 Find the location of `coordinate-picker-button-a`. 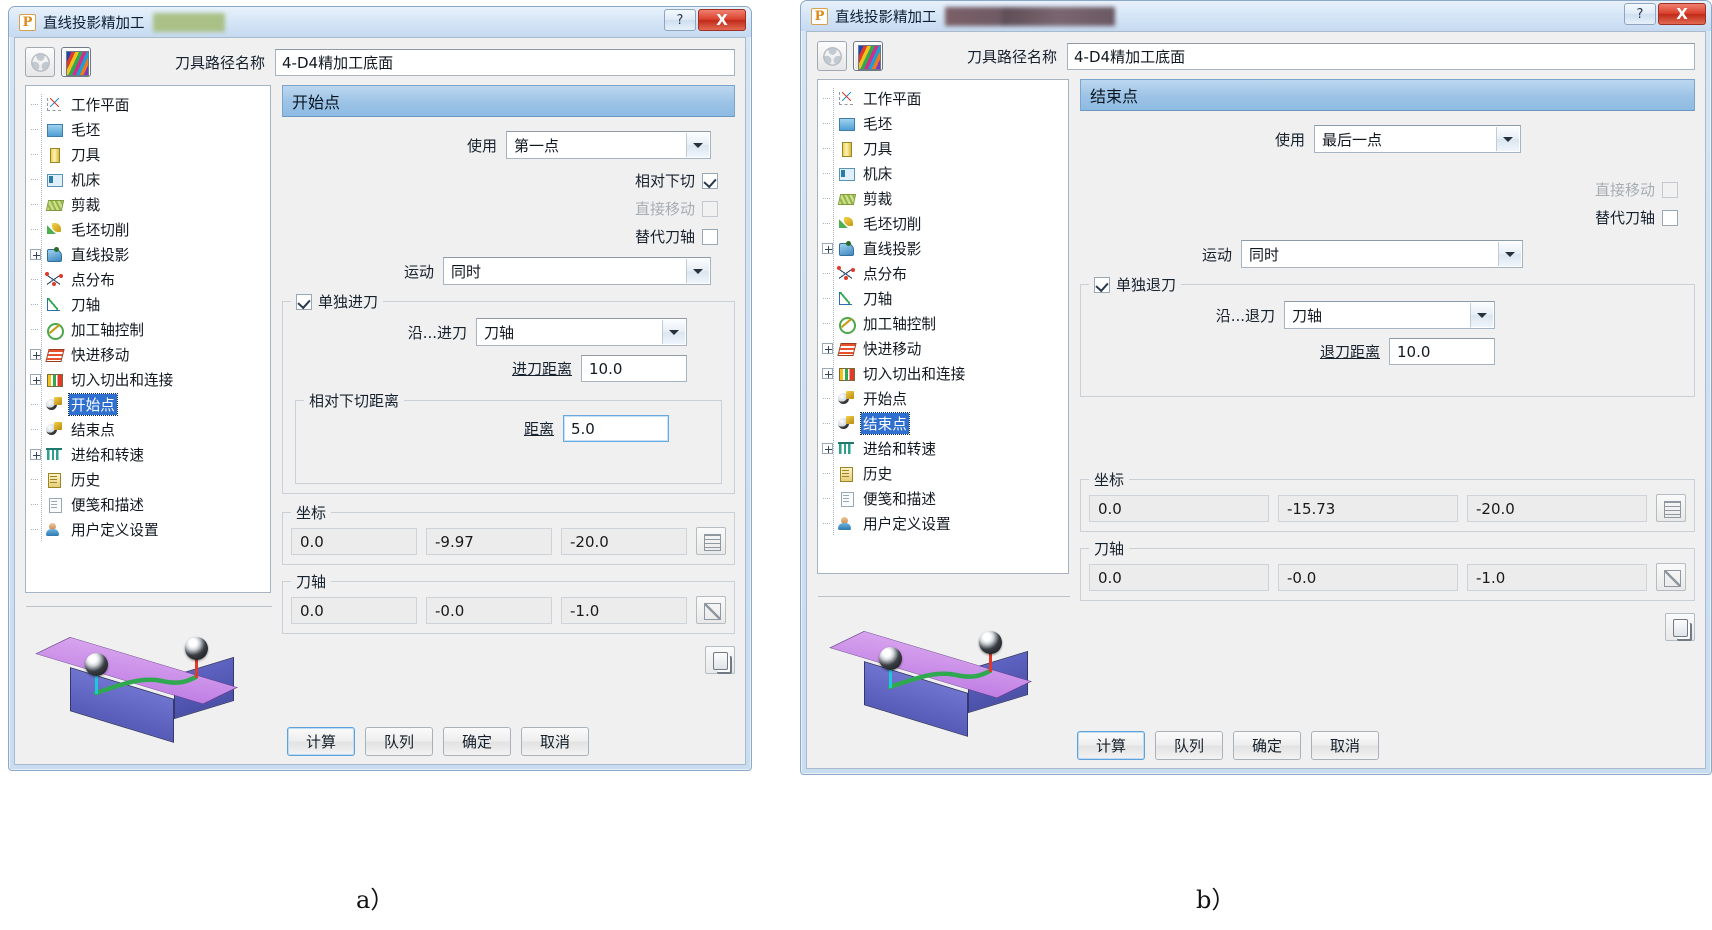

coordinate-picker-button-a is located at coordinates (711, 541).